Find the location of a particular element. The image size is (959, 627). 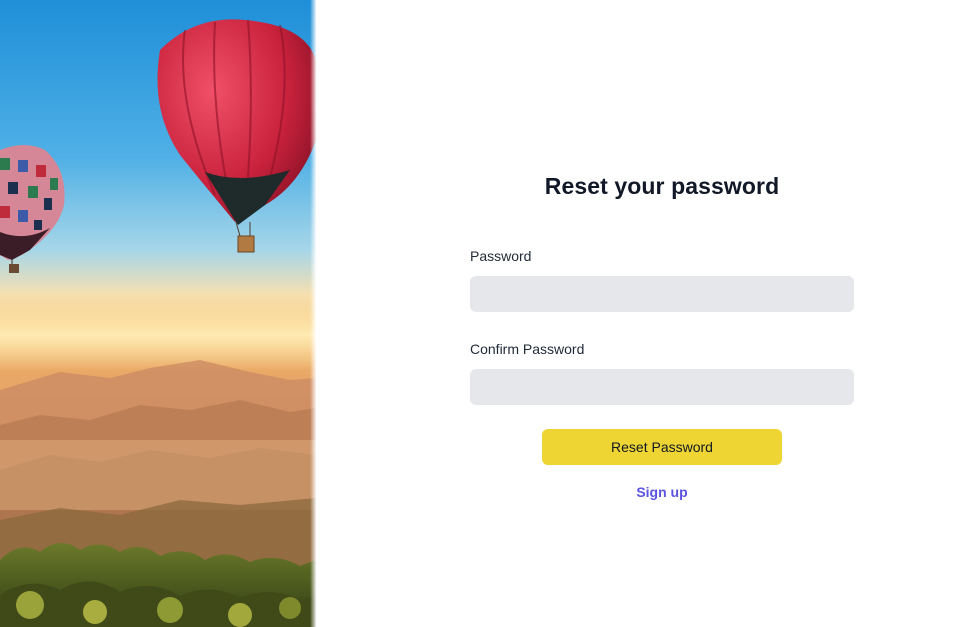

signup-row: Sign up is located at coordinates (662, 493).